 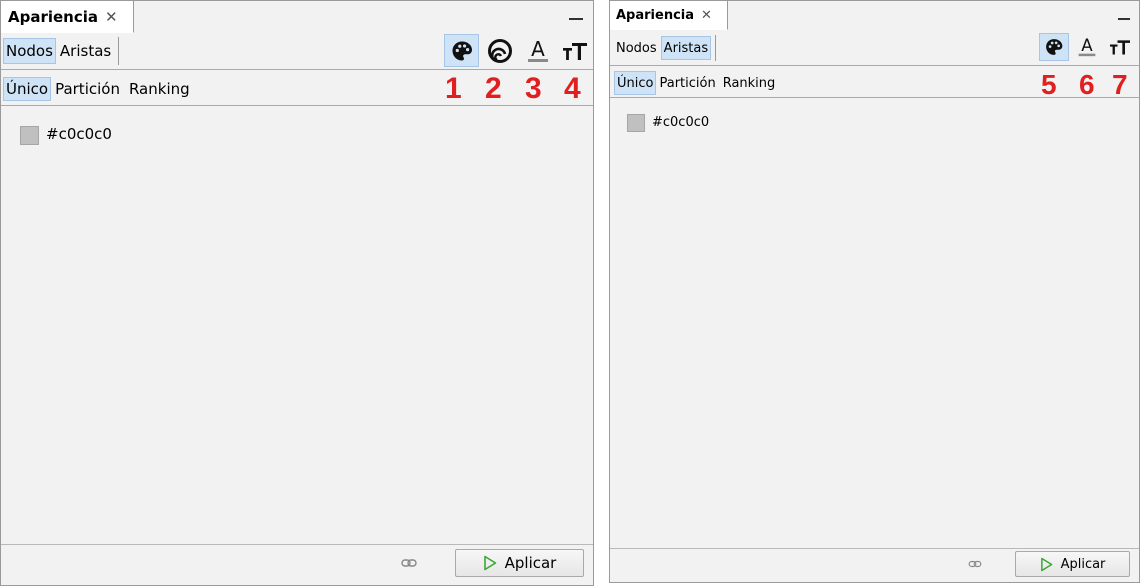 I want to click on annotation-number: 1, so click(x=453, y=88).